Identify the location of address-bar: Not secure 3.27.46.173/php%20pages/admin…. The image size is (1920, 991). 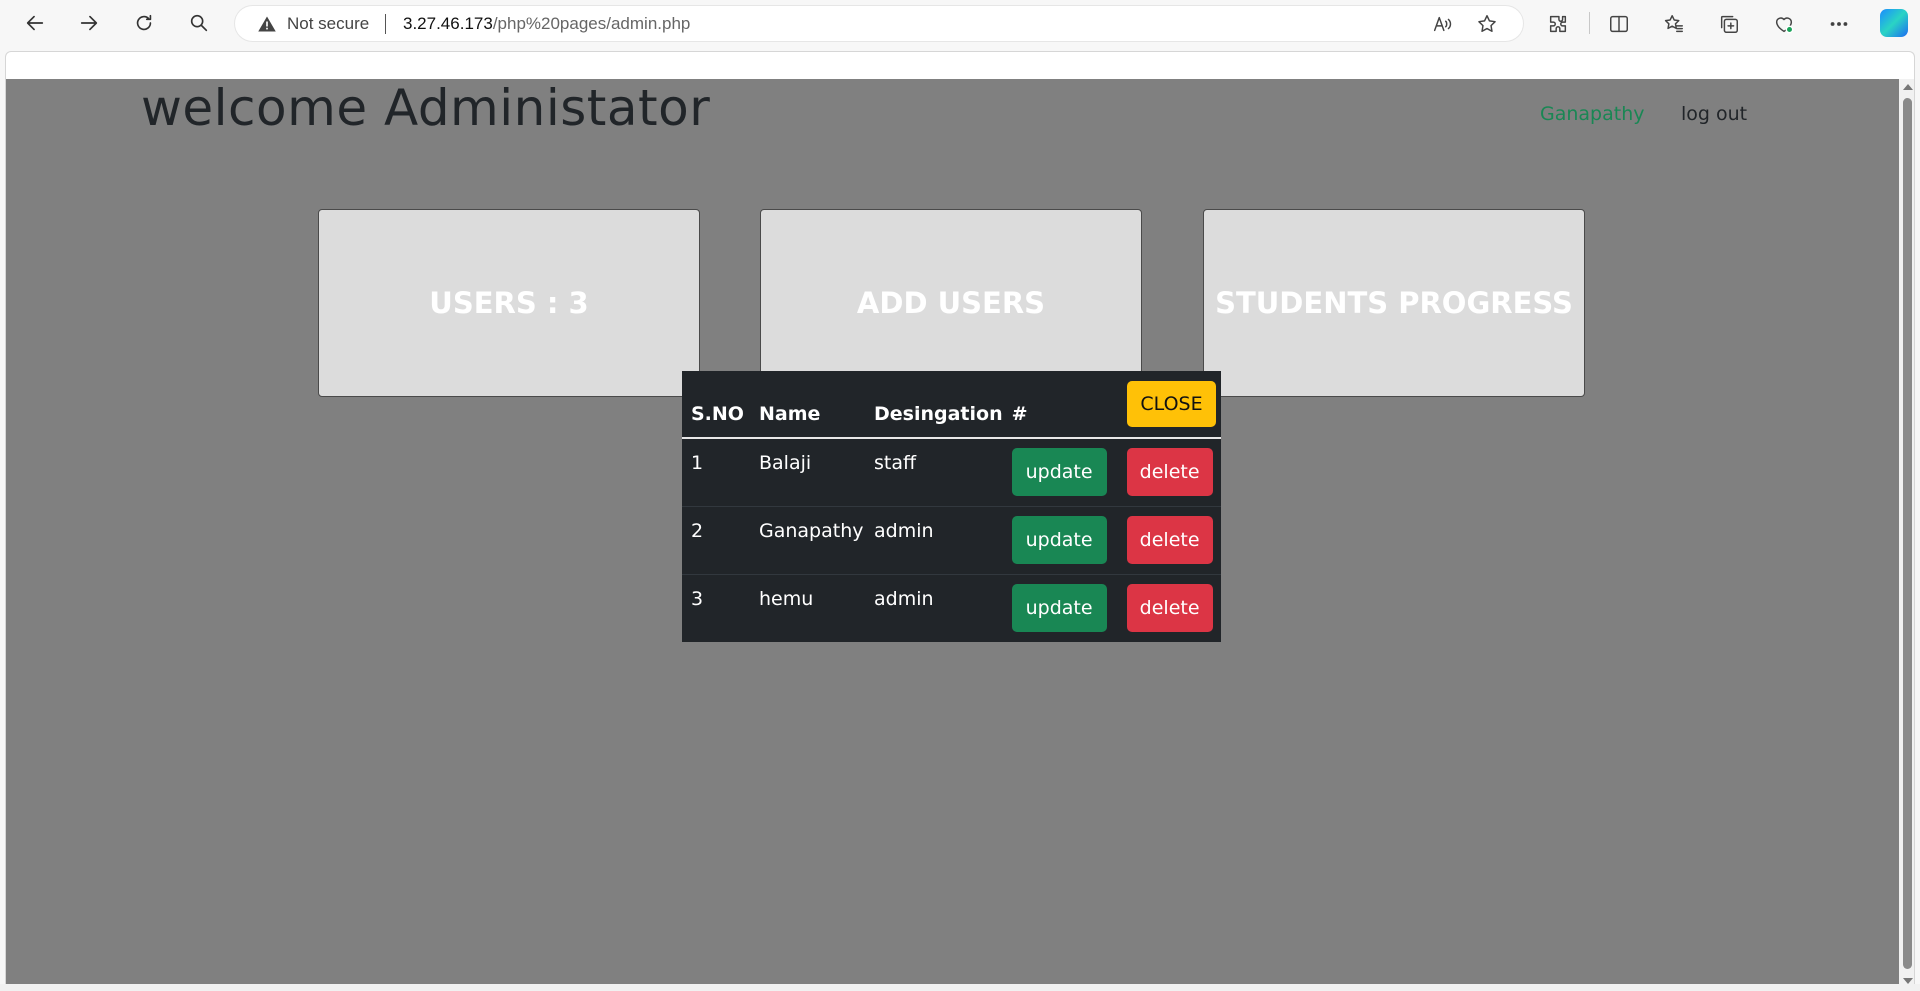
(879, 23).